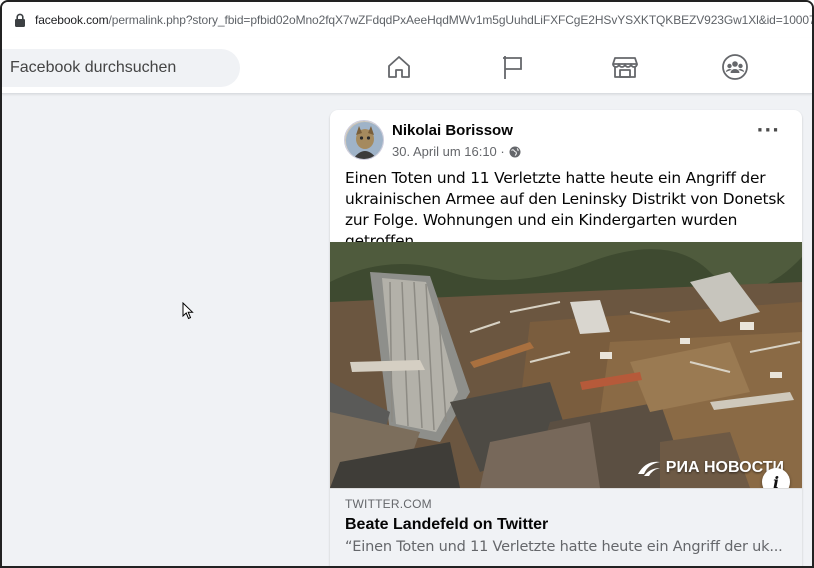  What do you see at coordinates (515, 151) in the screenshot?
I see `globe-icon` at bounding box center [515, 151].